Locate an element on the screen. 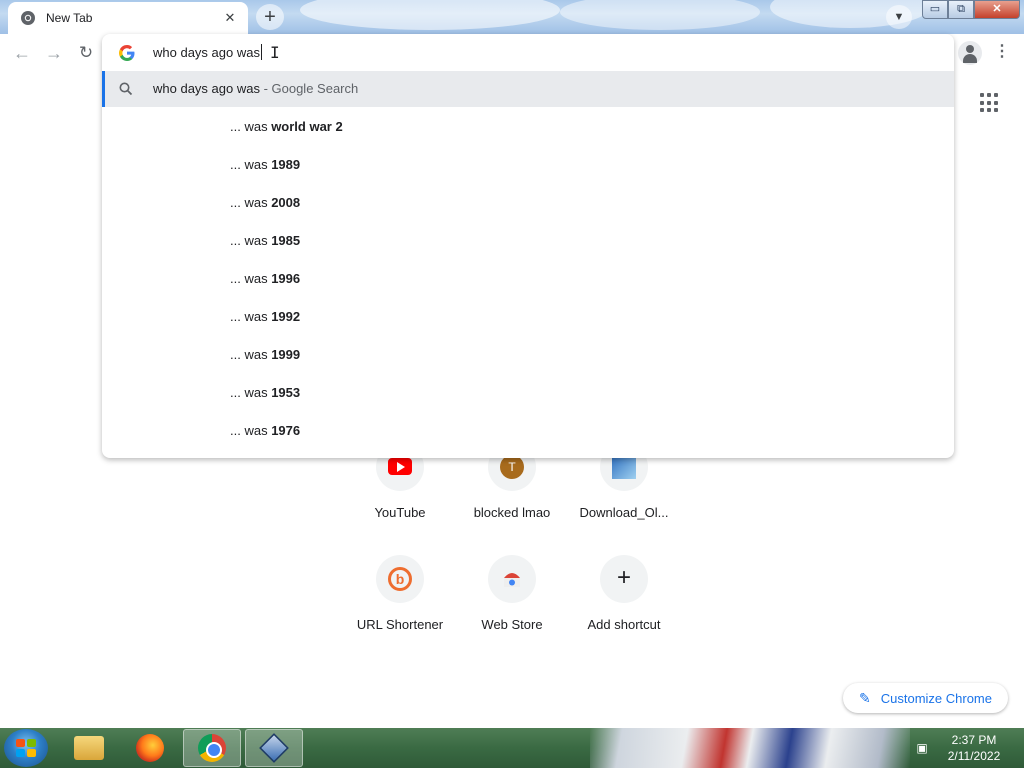 This screenshot has height=768, width=1024. list-item: ... was 1953 is located at coordinates (528, 393).